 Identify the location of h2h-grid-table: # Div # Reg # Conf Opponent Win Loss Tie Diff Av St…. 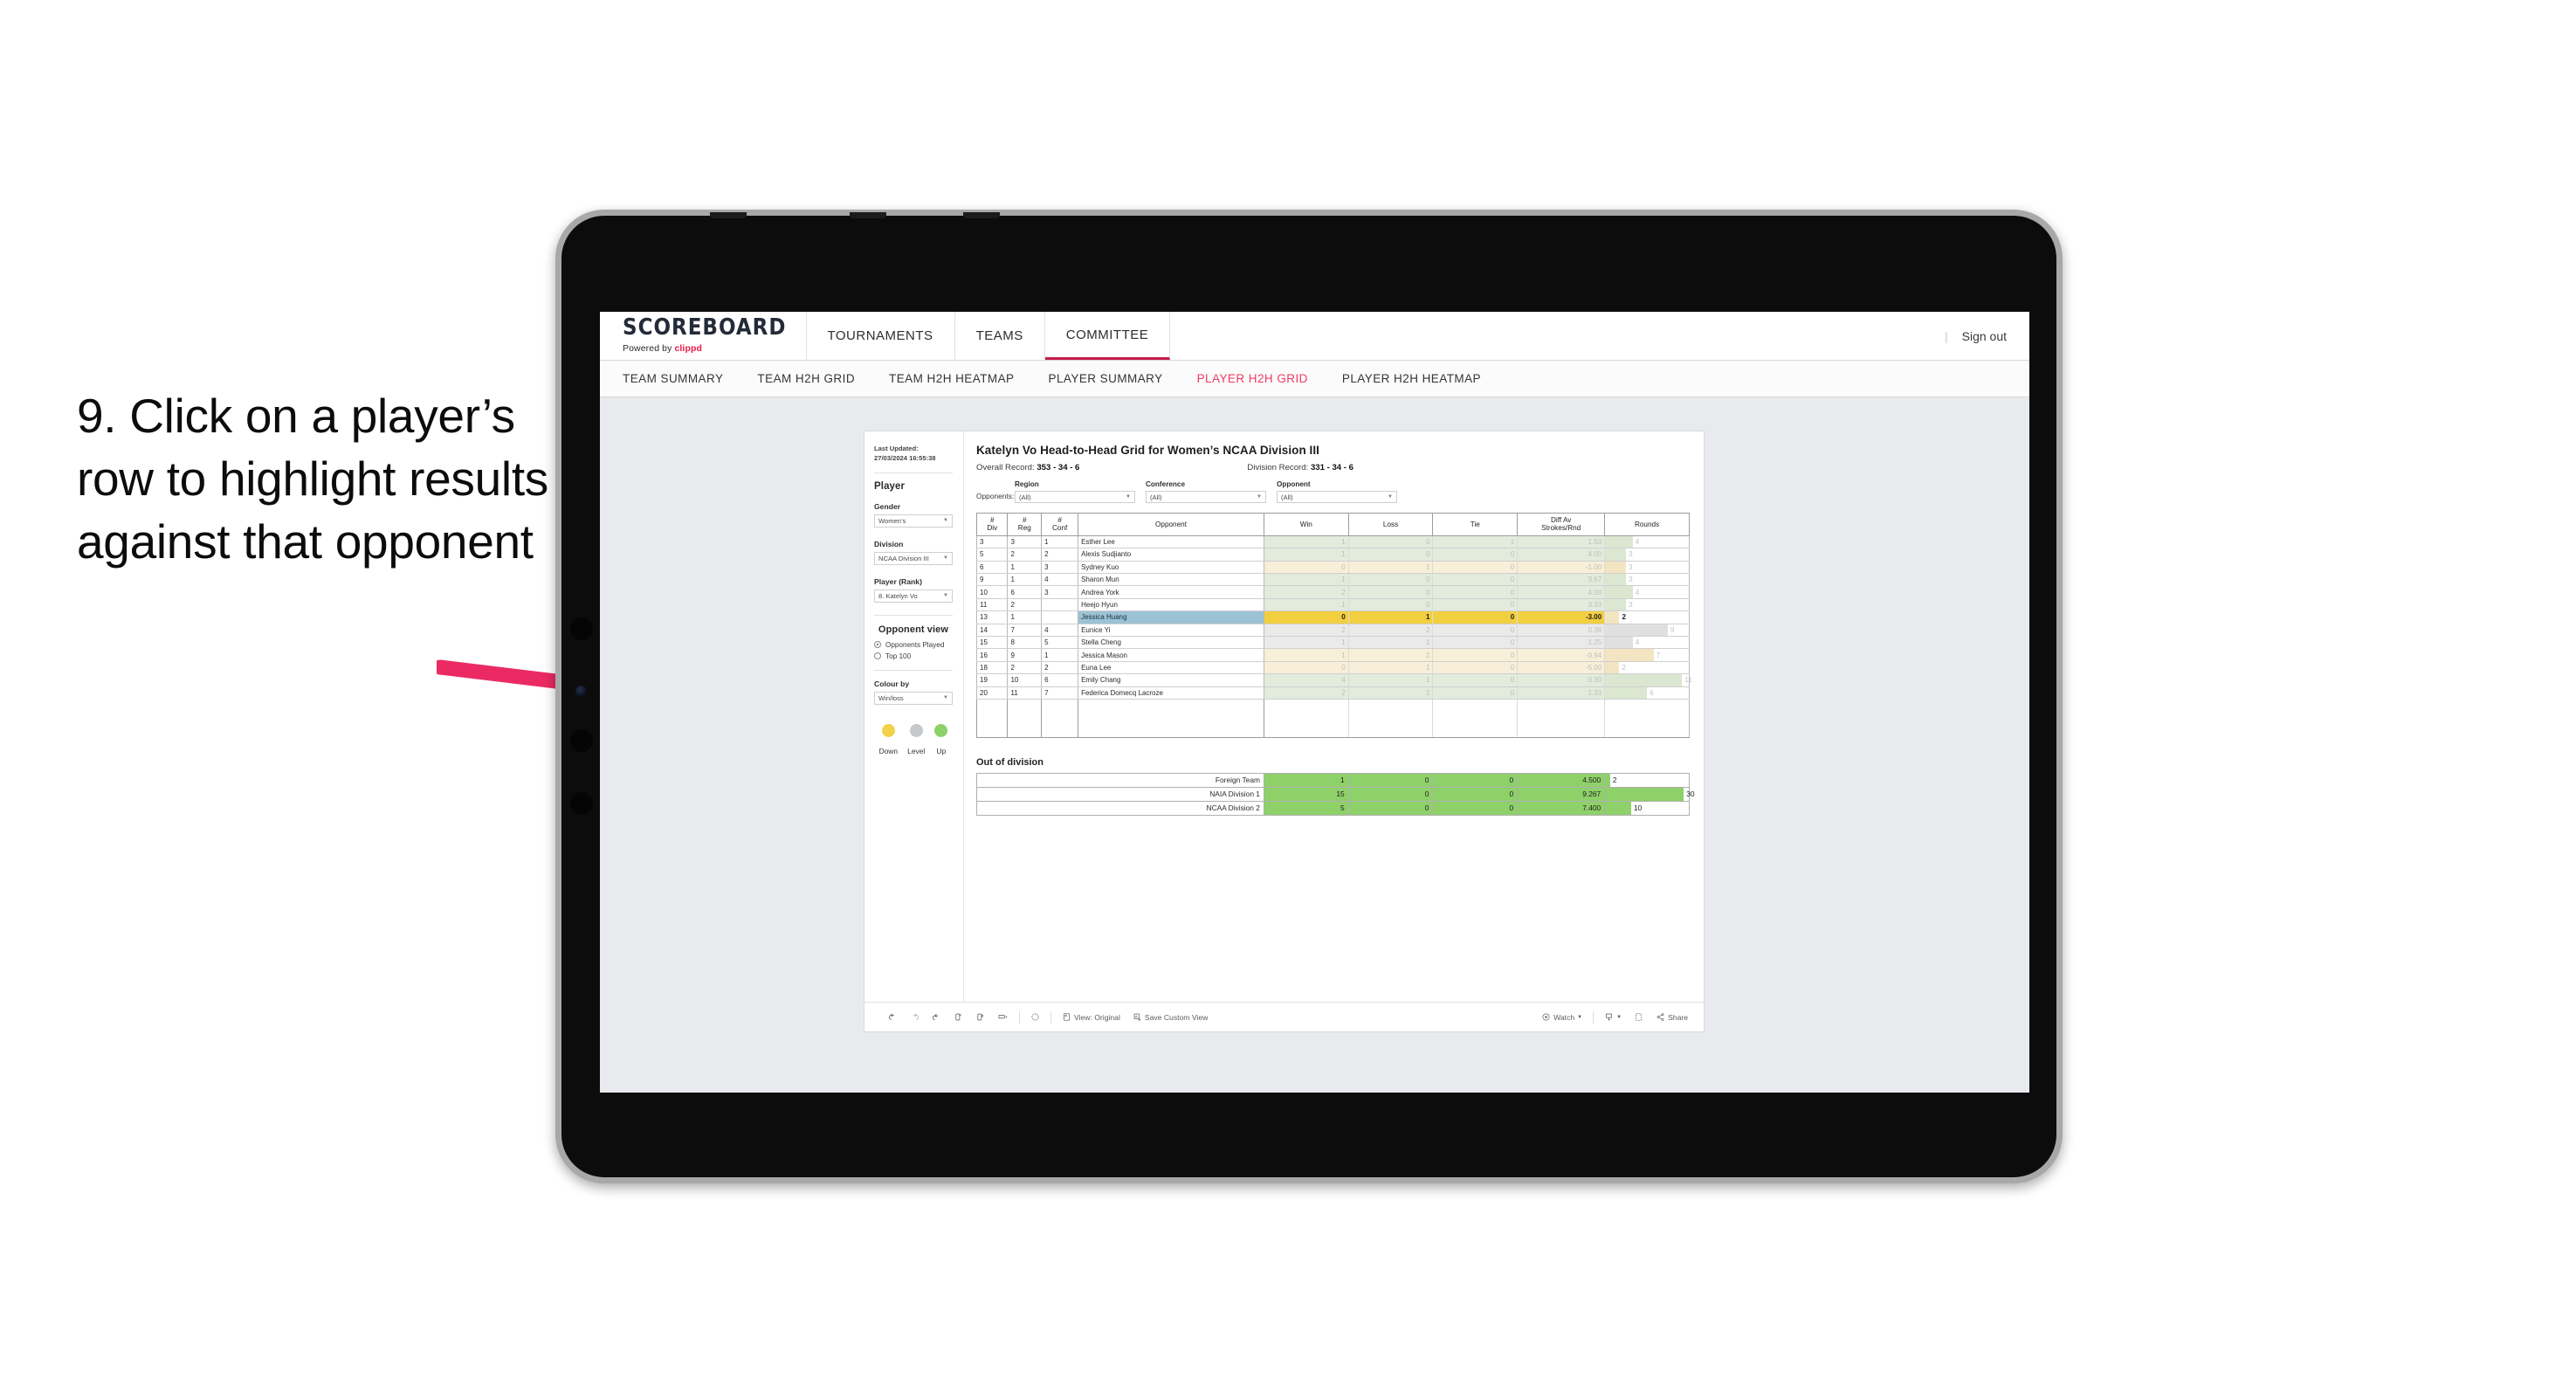
(1333, 625).